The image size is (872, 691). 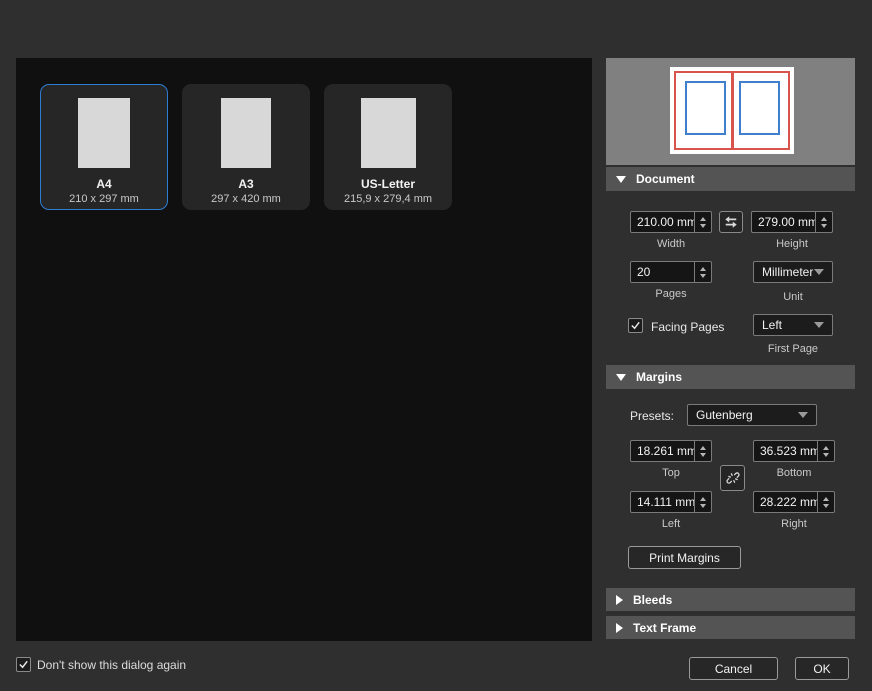 I want to click on margin-bottom-label: Bottom, so click(x=794, y=473).